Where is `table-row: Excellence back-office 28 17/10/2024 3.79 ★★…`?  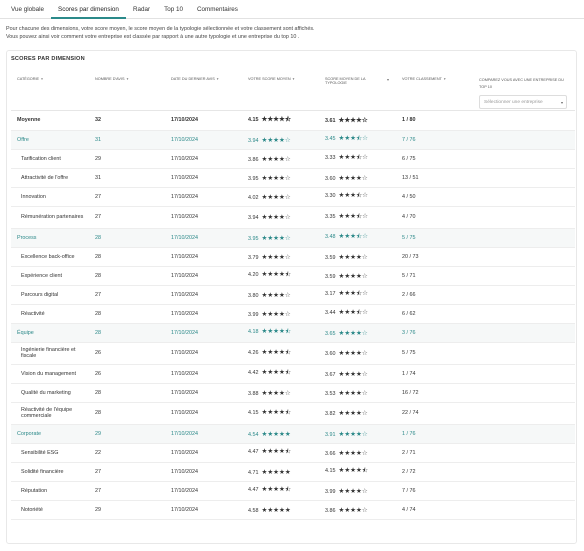
table-row: Excellence back-office 28 17/10/2024 3.79 ★★… is located at coordinates (293, 257).